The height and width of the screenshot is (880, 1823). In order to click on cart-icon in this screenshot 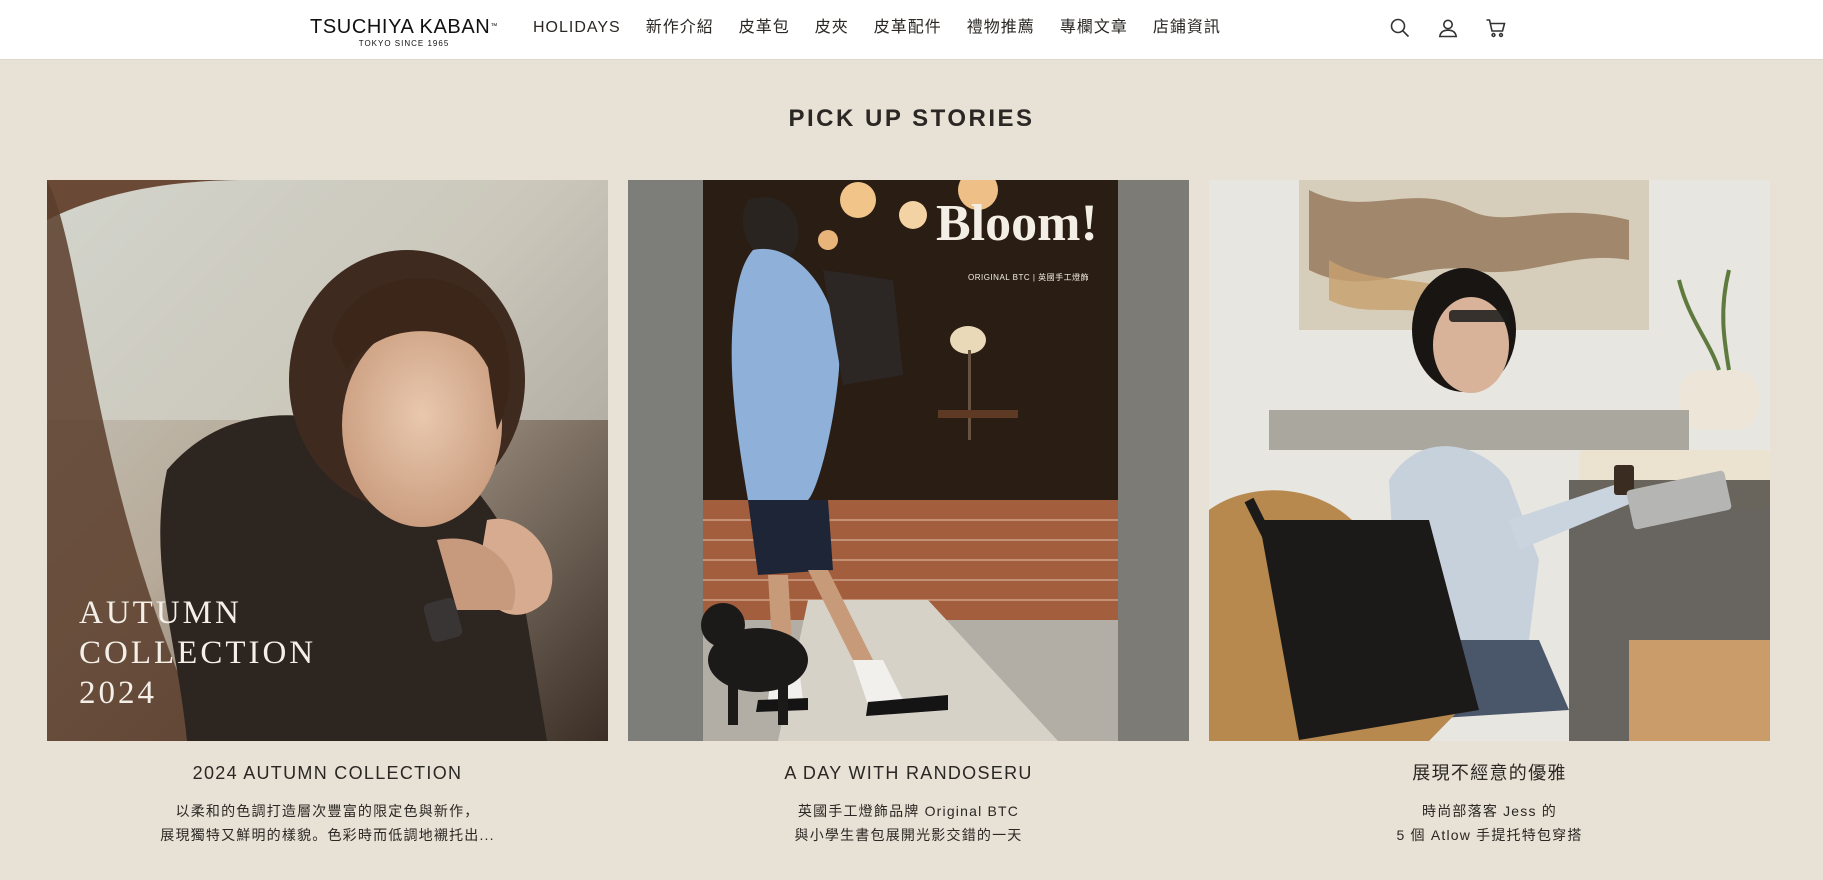, I will do `click(1496, 28)`.